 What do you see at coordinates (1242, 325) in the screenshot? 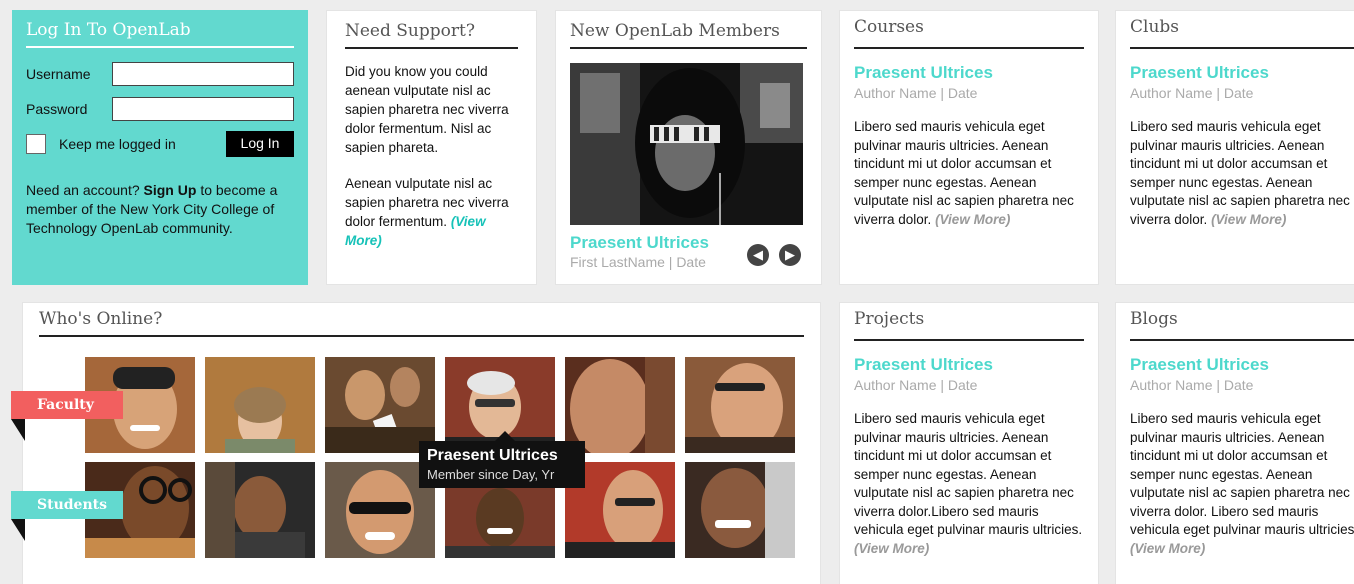
I see `blogs-title: Blogs` at bounding box center [1242, 325].